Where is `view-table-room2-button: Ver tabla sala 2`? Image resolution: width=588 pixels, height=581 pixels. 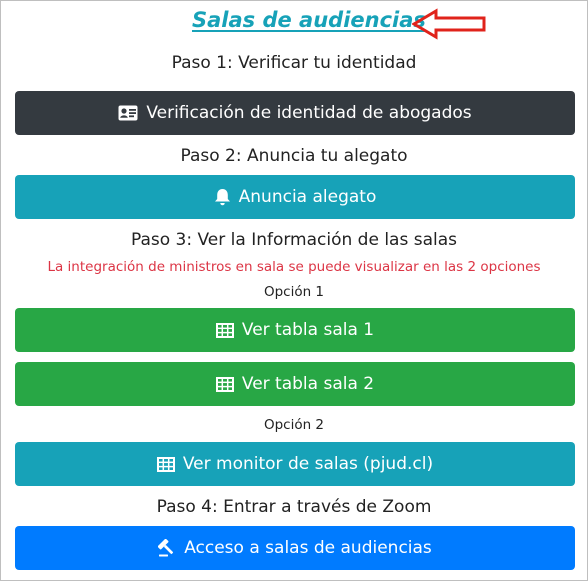
view-table-room2-button: Ver tabla sala 2 is located at coordinates (295, 384).